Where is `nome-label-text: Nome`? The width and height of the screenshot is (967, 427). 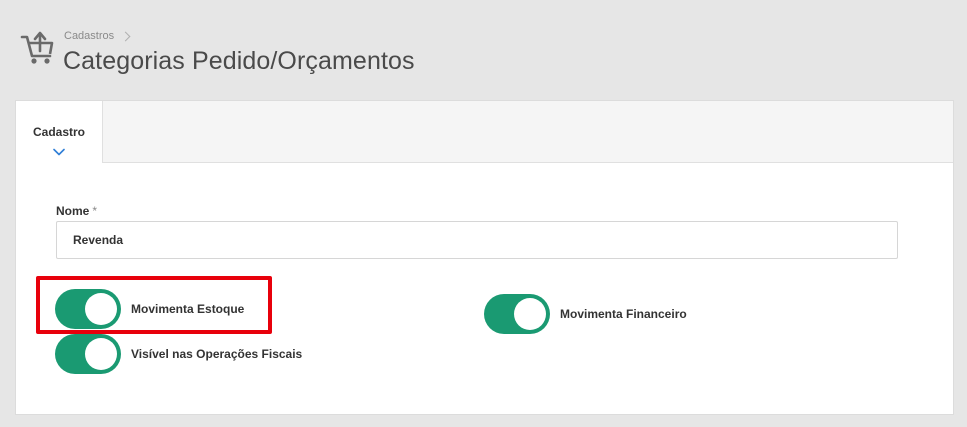 nome-label-text: Nome is located at coordinates (73, 211).